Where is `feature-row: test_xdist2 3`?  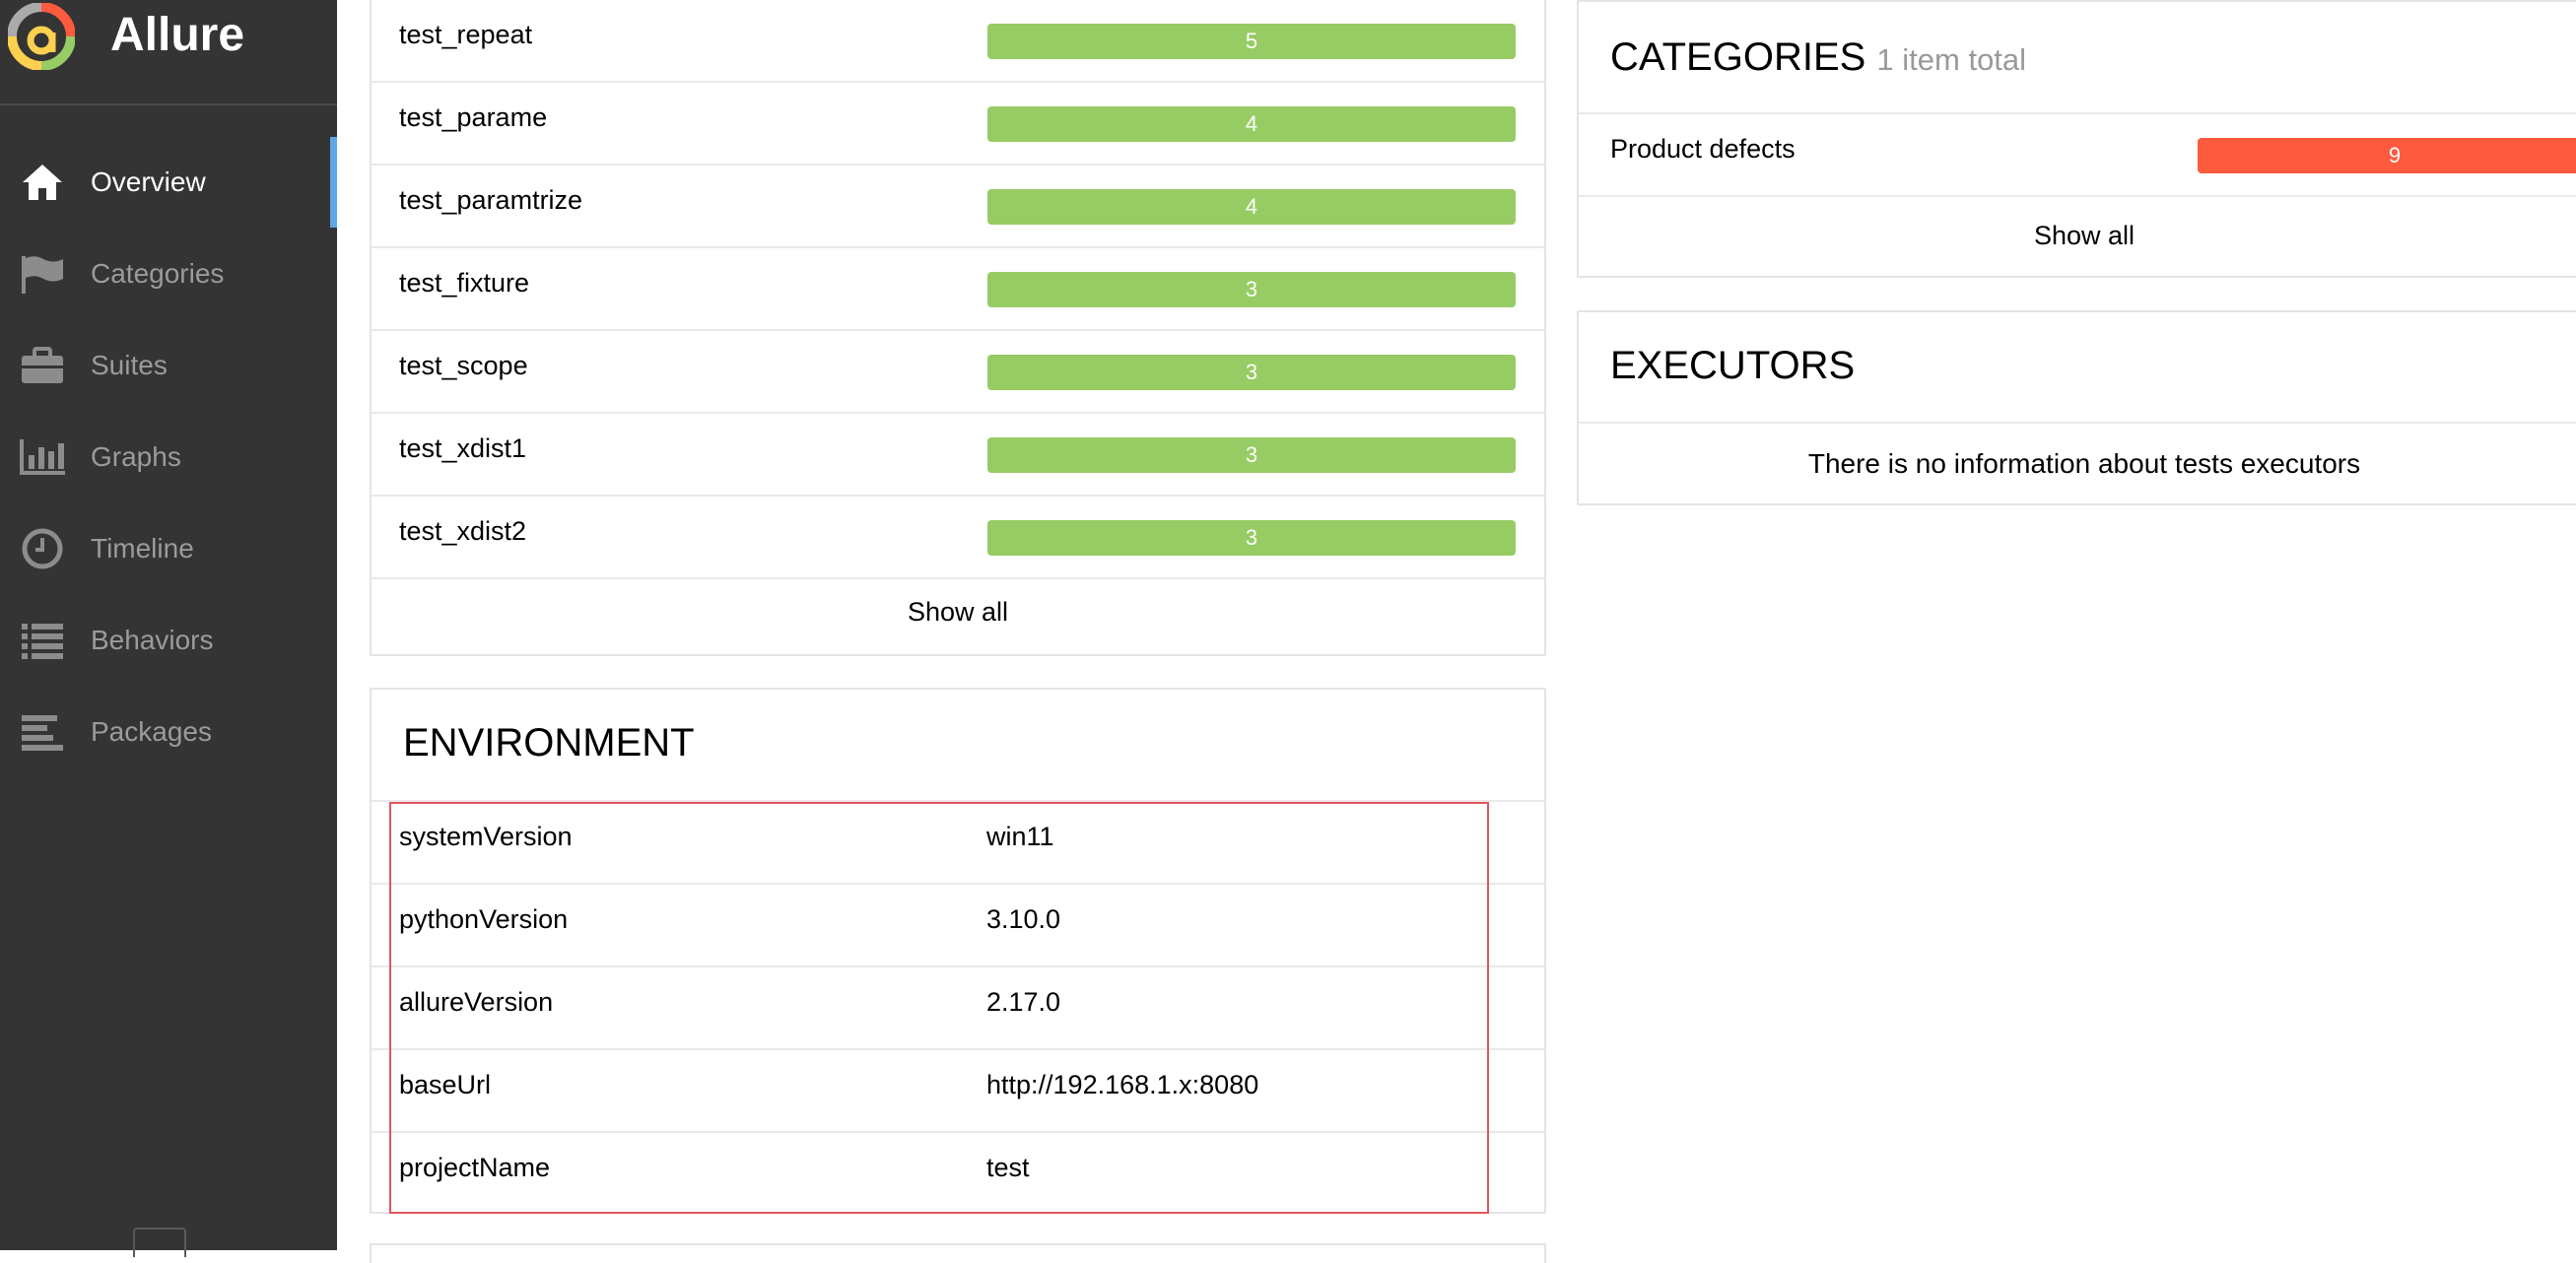
feature-row: test_xdist2 3 is located at coordinates (958, 538).